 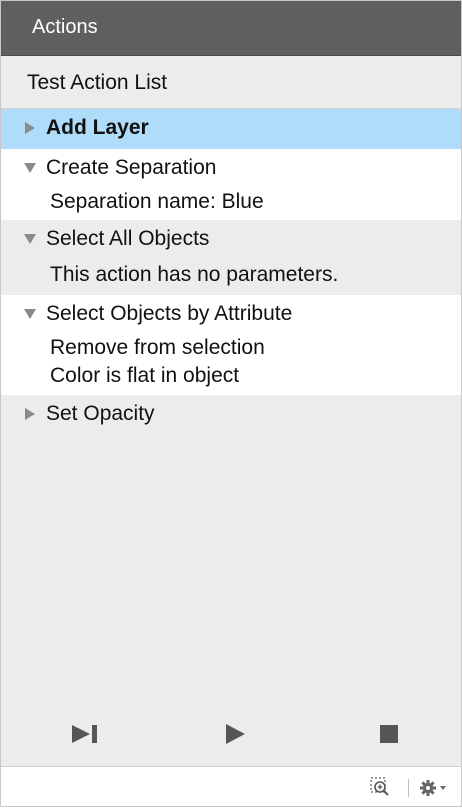 I want to click on panel-title-bar: Actions, so click(x=231, y=28).